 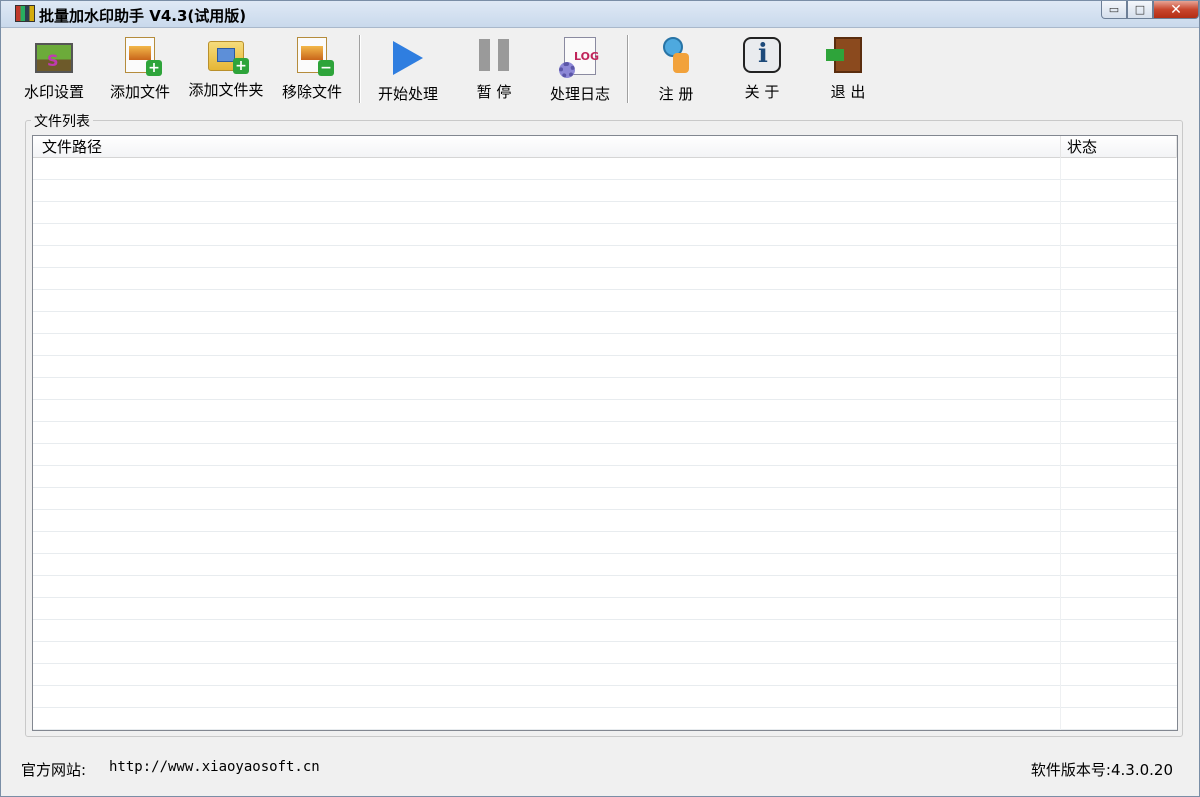 I want to click on add-file-button: + 添加文件, so click(x=140, y=69).